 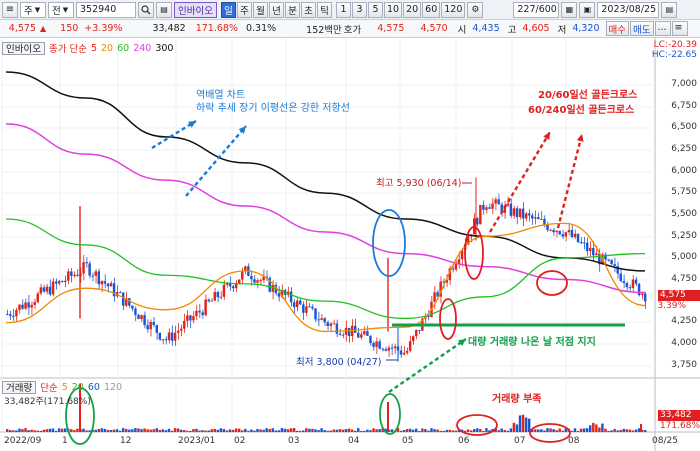 What do you see at coordinates (393, 9) in the screenshot?
I see `interval-button: 10` at bounding box center [393, 9].